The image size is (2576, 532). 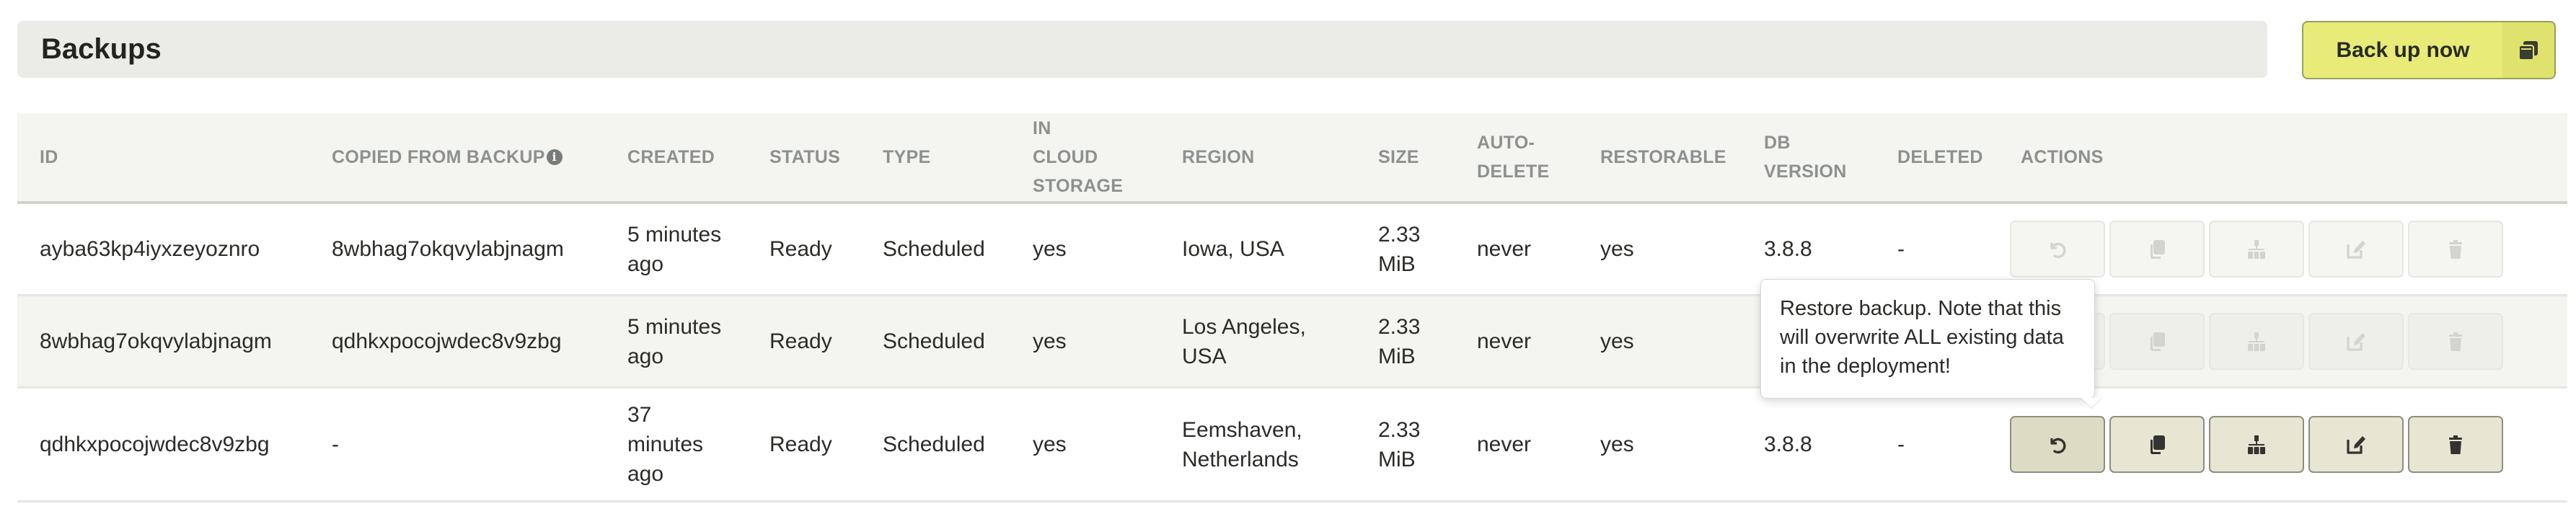 What do you see at coordinates (955, 157) in the screenshot?
I see `column-header-type: TYPE` at bounding box center [955, 157].